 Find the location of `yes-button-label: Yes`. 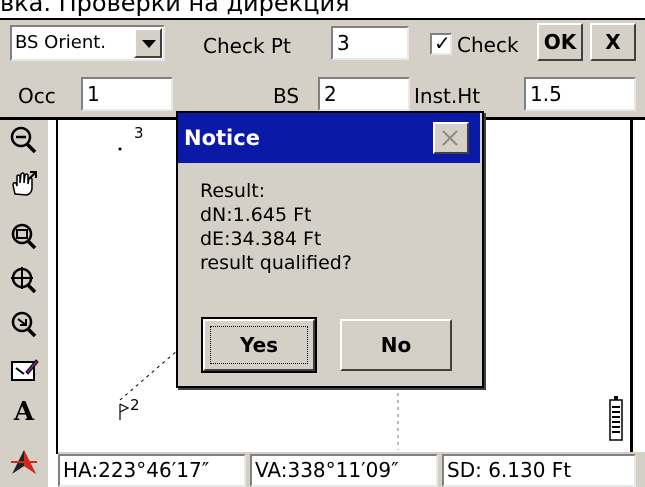

yes-button-label: Yes is located at coordinates (259, 345).